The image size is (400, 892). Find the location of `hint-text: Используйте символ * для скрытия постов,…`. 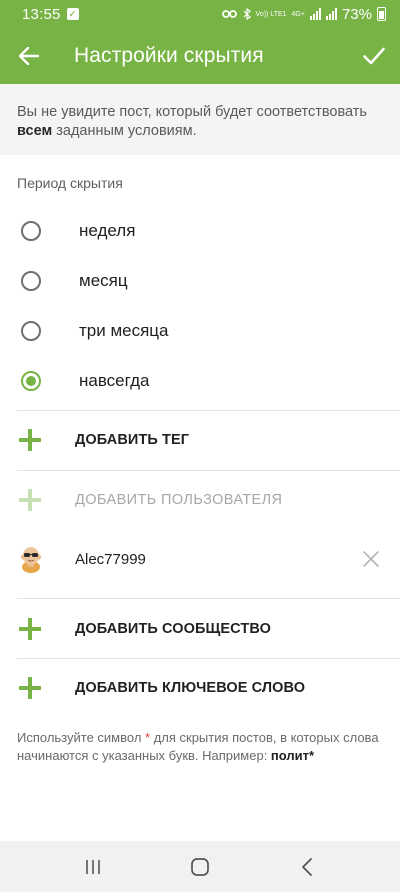

hint-text: Используйте символ * для скрытия постов,… is located at coordinates (202, 747).